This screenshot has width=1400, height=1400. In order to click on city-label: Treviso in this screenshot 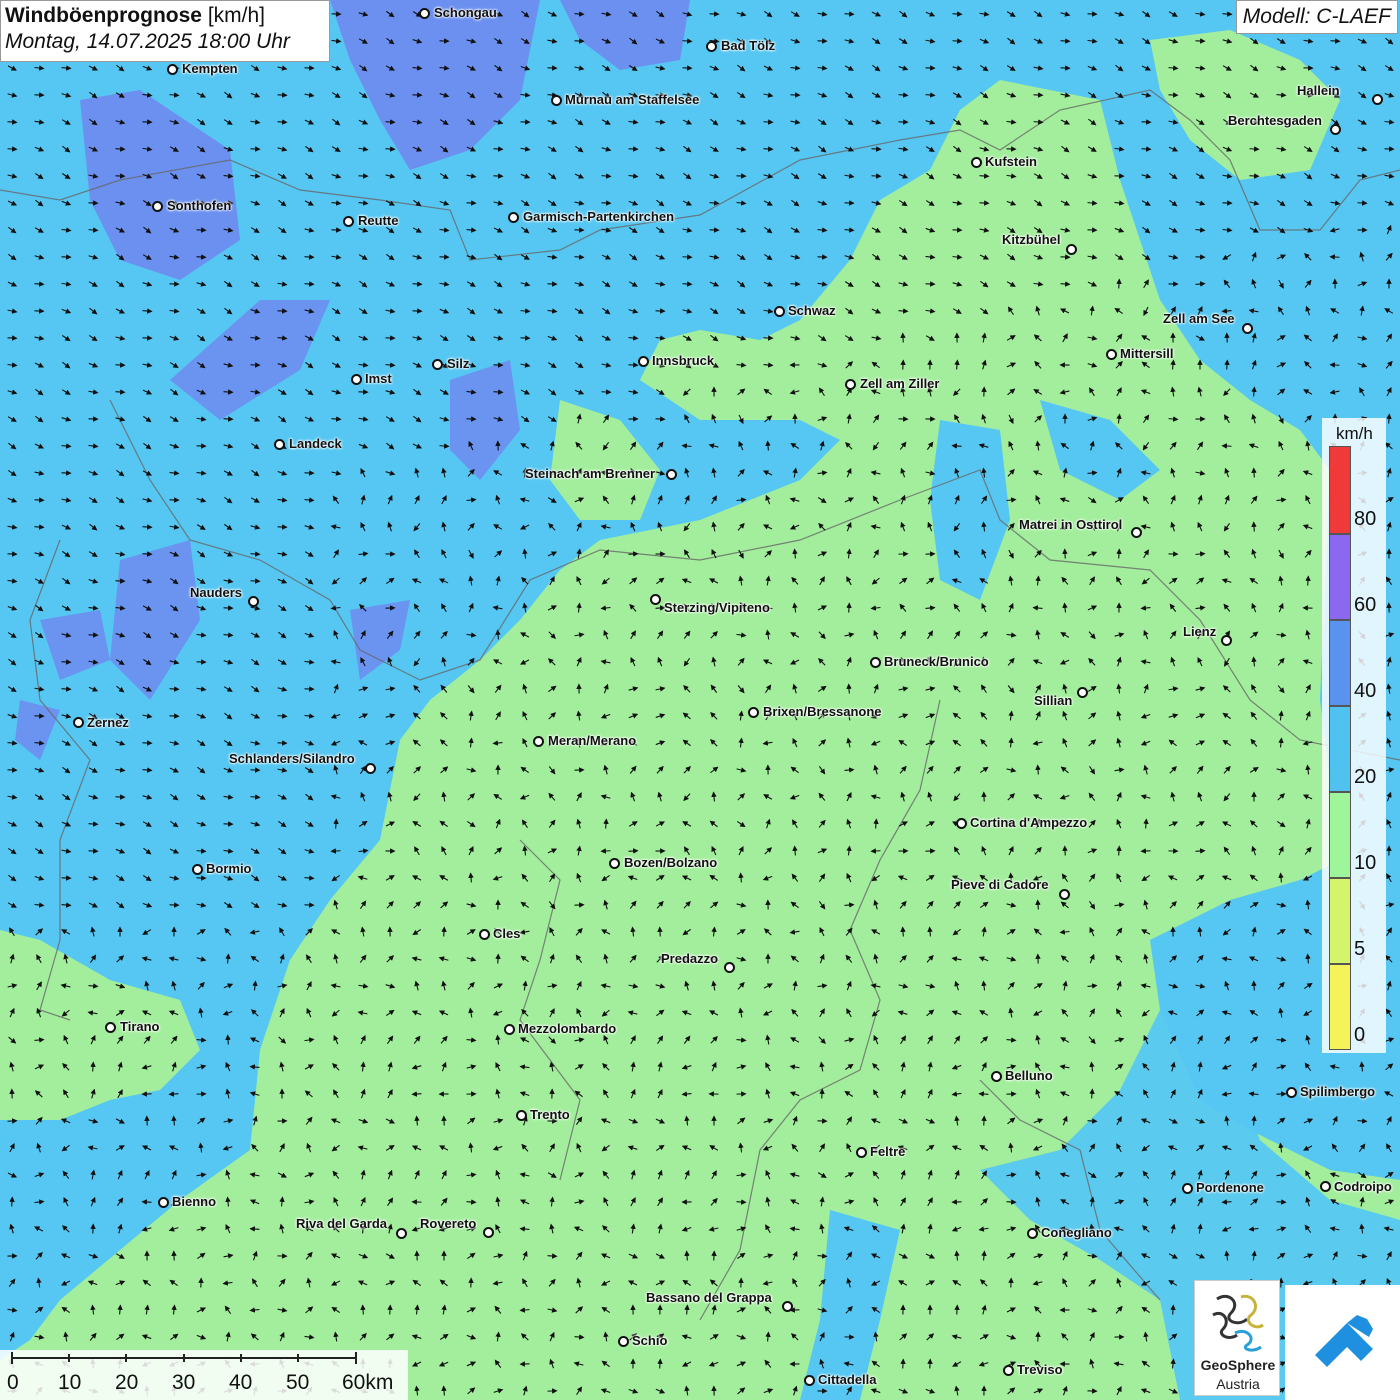, I will do `click(1040, 1369)`.